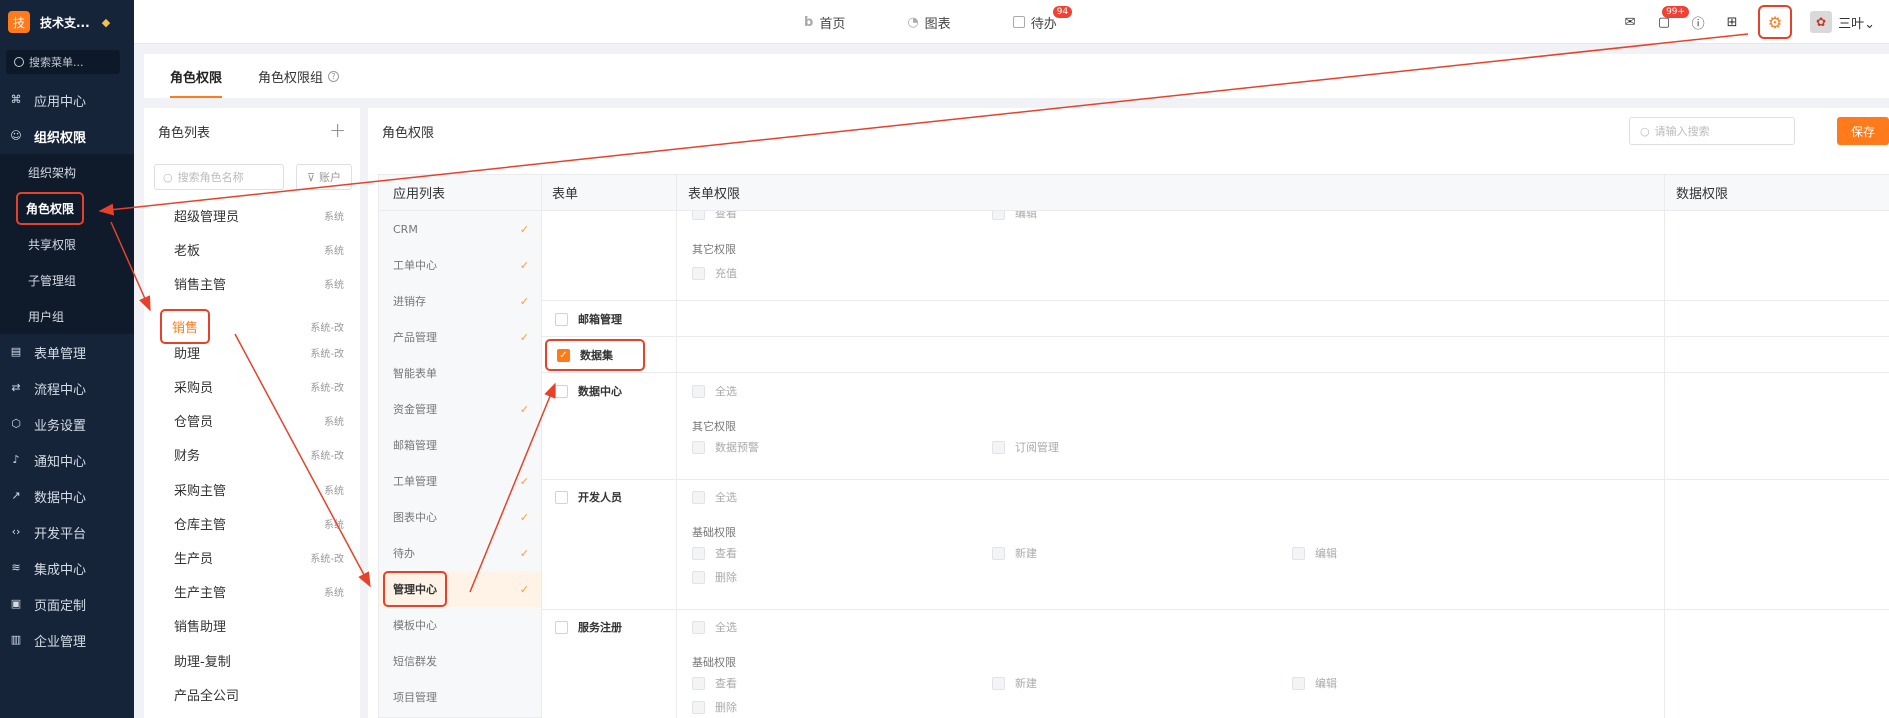 This screenshot has width=1889, height=718. Describe the element at coordinates (588, 497) in the screenshot. I see `form-row-developer: 开发人员` at that location.